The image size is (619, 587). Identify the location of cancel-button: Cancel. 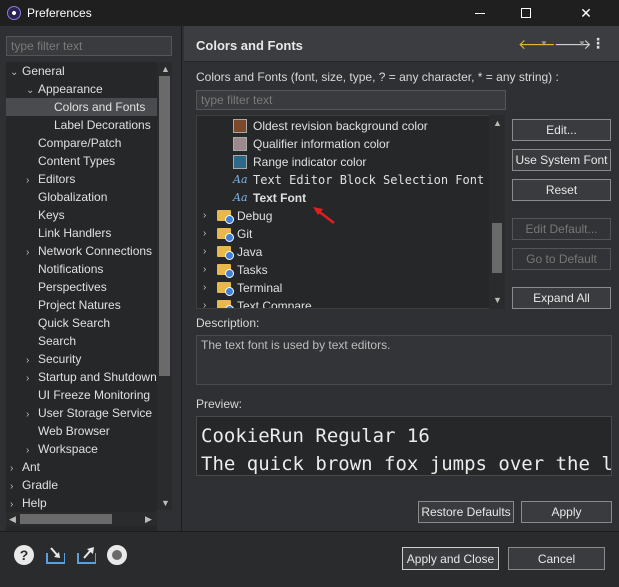
(556, 558).